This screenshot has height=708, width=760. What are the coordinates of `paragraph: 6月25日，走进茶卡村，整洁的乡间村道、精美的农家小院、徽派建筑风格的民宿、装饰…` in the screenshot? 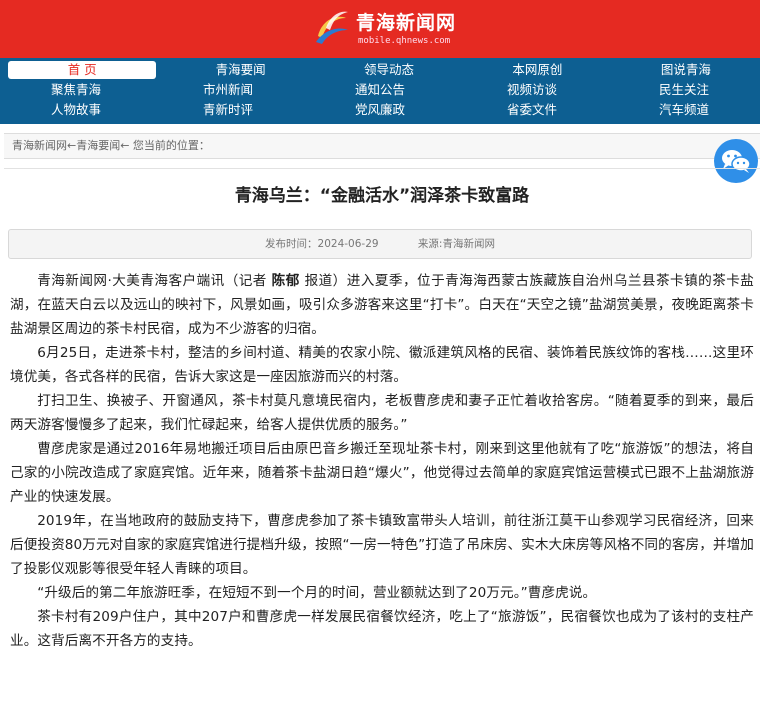 It's located at (382, 365).